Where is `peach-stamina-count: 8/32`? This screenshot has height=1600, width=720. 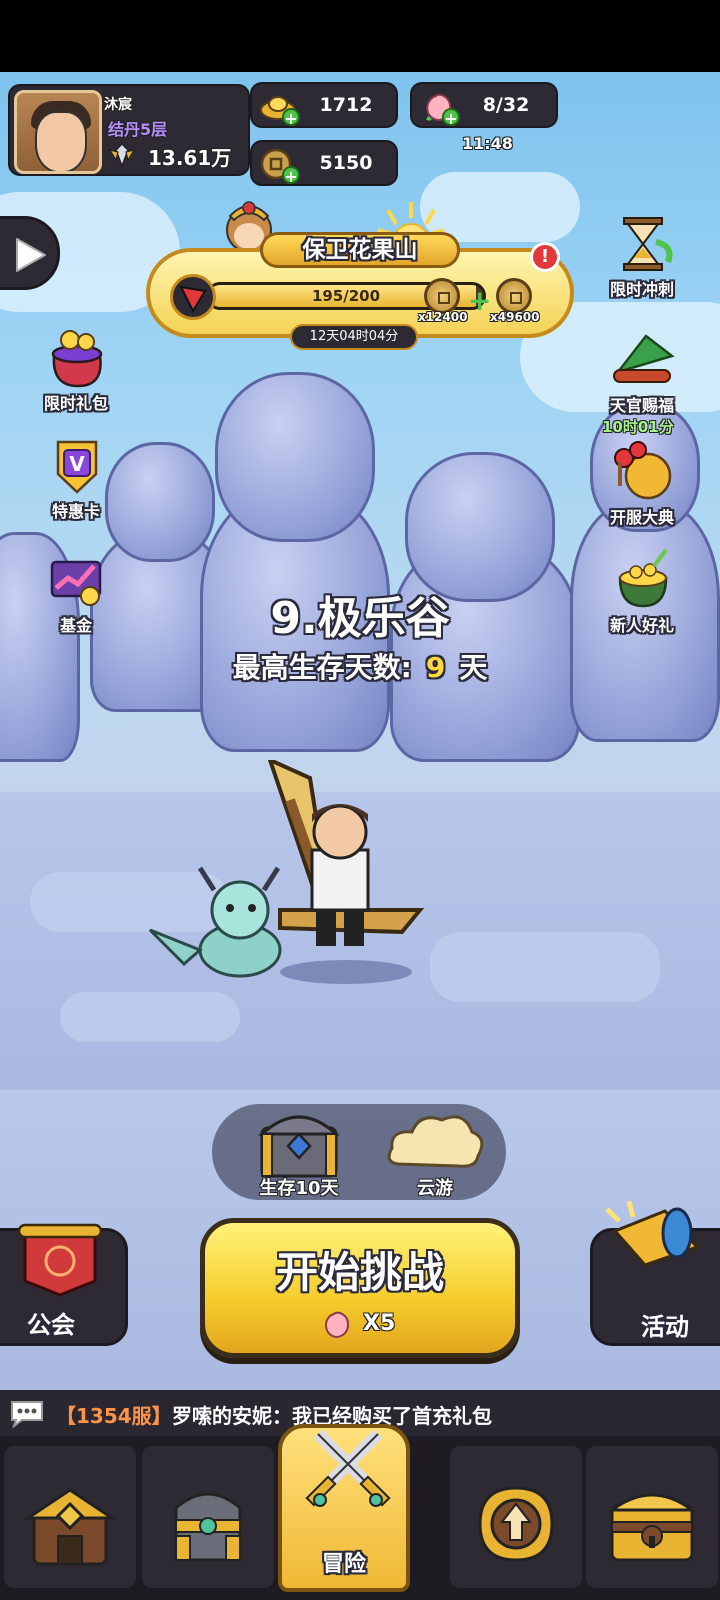
peach-stamina-count: 8/32 is located at coordinates (506, 105).